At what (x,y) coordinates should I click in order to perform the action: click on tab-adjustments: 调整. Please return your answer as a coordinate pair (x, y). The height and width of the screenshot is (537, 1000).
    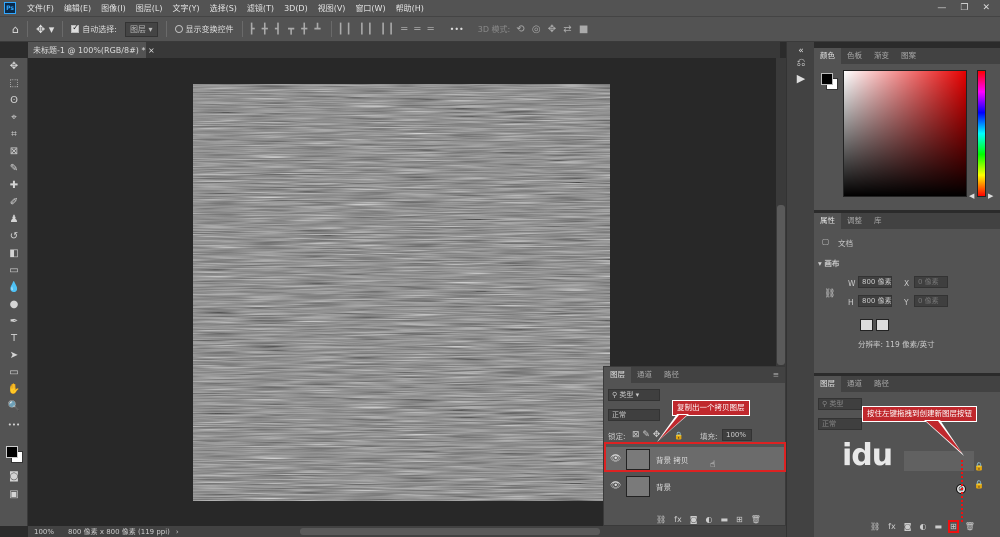
    Looking at the image, I should click on (854, 221).